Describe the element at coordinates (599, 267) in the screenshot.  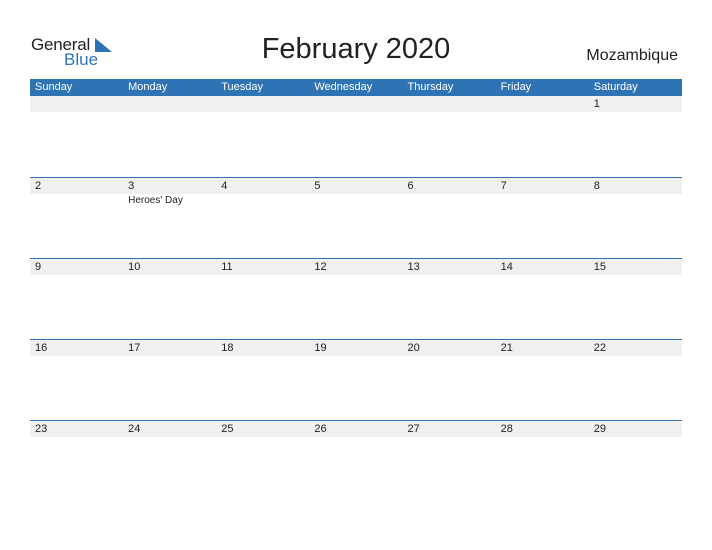
I see `day-number: 15` at that location.